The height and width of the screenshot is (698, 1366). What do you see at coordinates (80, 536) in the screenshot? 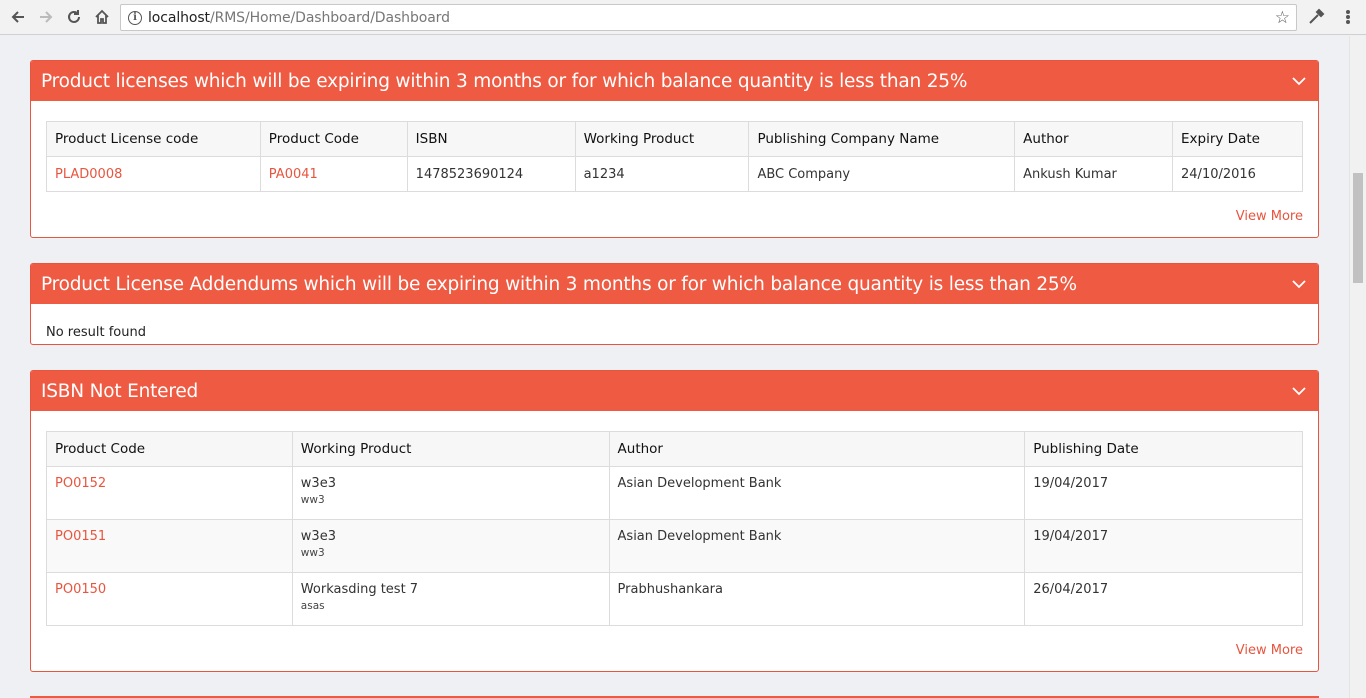
I see `product-code-link: PO0151` at bounding box center [80, 536].